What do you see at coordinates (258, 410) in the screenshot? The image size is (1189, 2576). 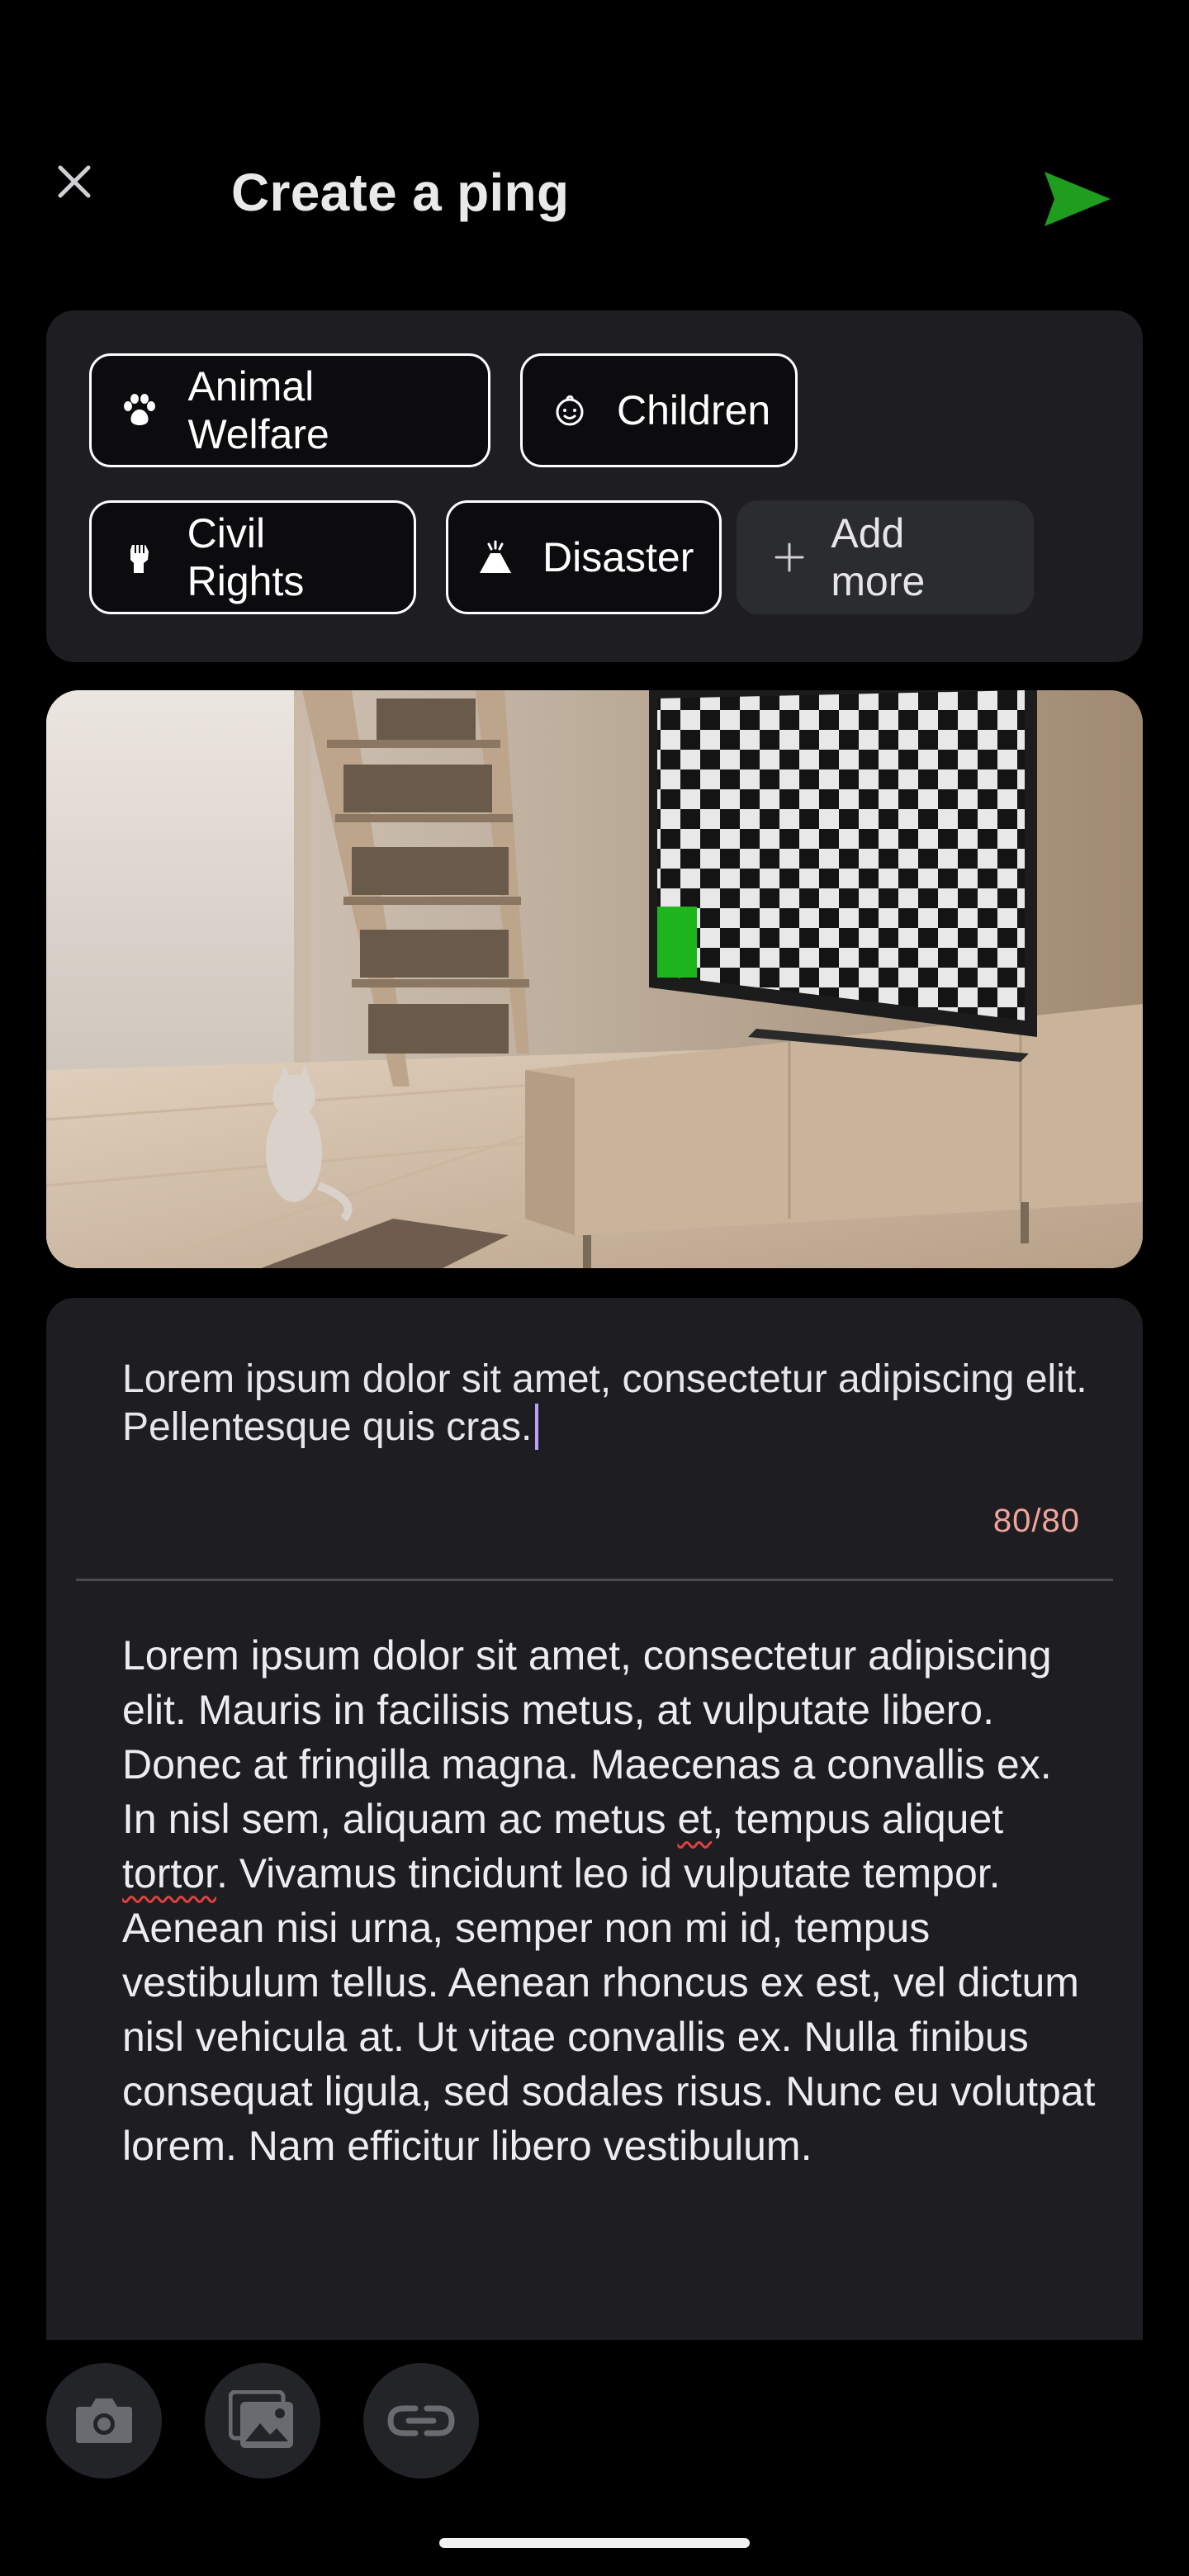 I see `tag-label: Animal Welfare` at bounding box center [258, 410].